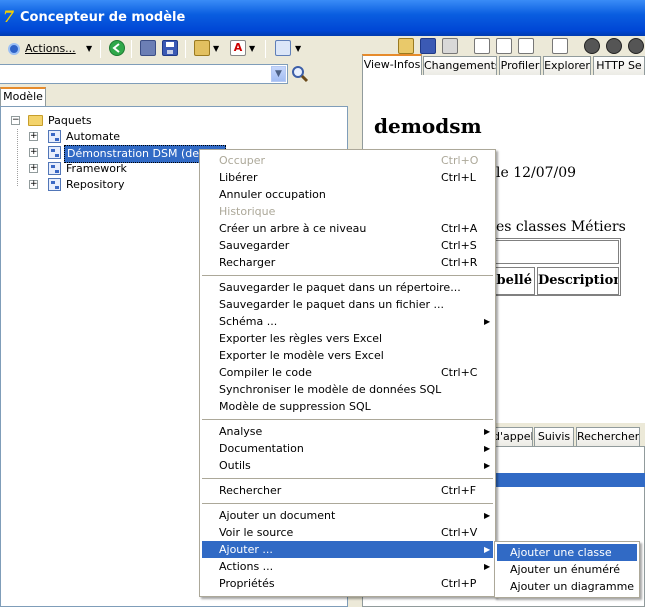 The width and height of the screenshot is (645, 607). I want to click on tab-modele: Modèle, so click(23, 96).